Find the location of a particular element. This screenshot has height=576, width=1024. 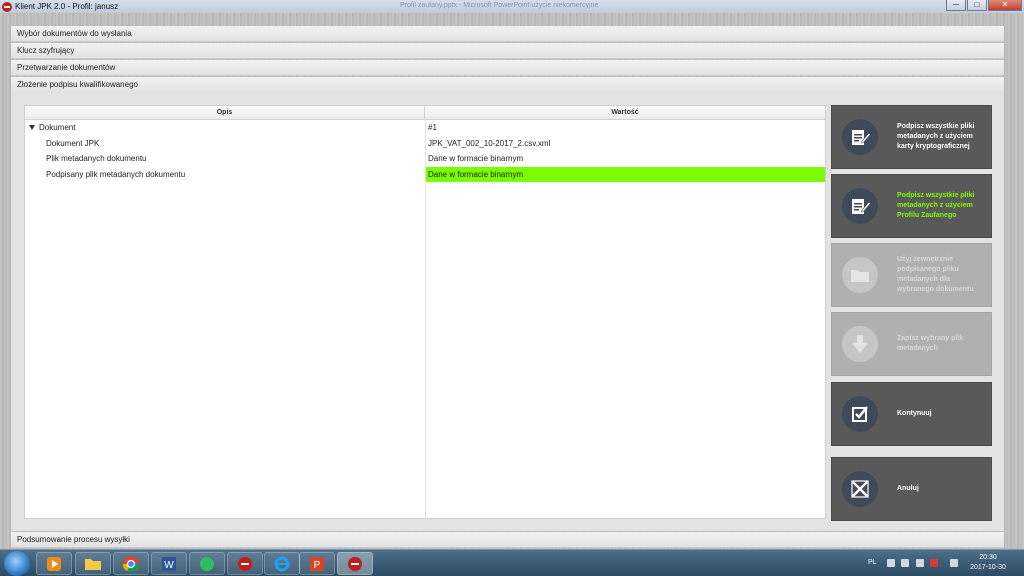

save-metadata-file-button: Zapisz wybrany plik metadanych is located at coordinates (911, 344).